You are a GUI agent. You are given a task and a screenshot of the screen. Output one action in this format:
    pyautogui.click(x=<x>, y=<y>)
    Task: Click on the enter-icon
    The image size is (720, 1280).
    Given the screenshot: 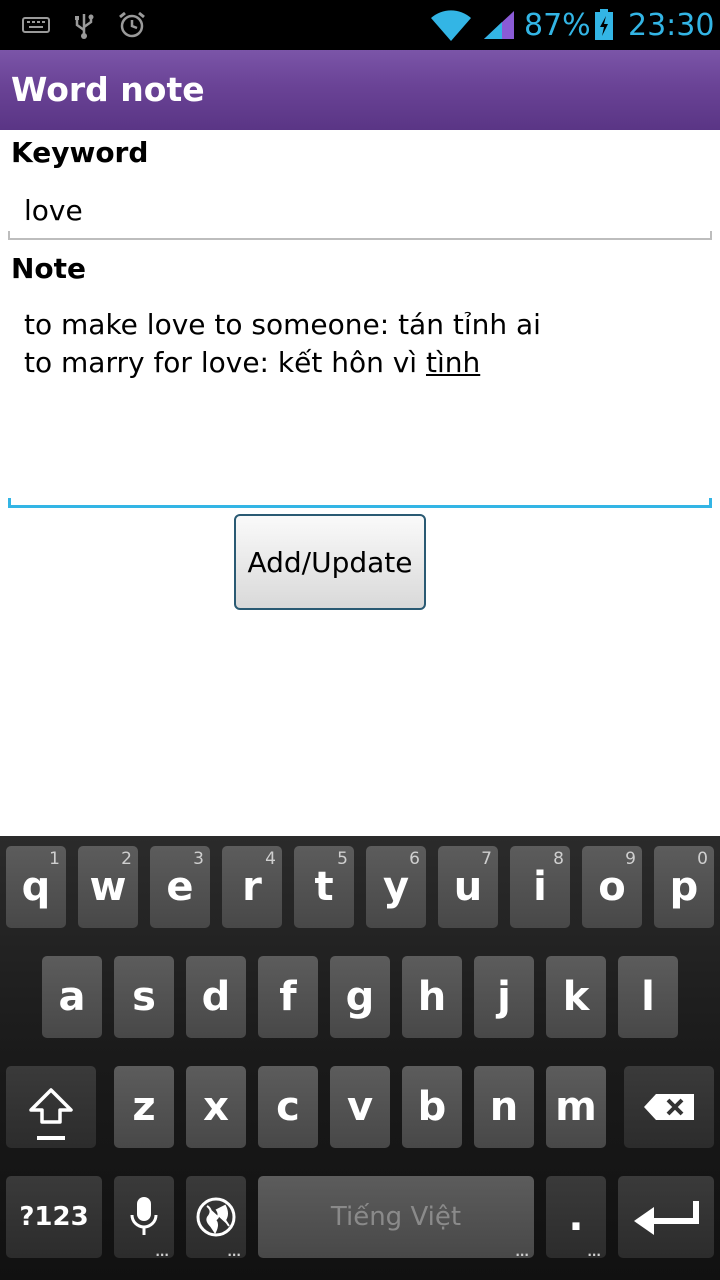 What is the action you would take?
    pyautogui.click(x=666, y=1218)
    